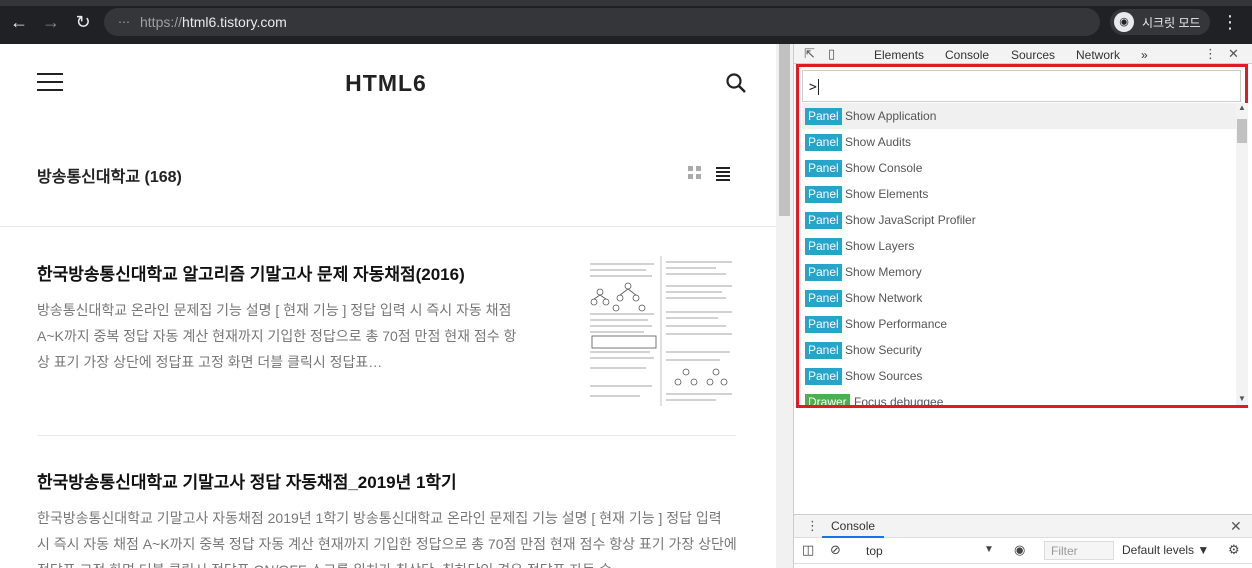  Describe the element at coordinates (161, 22) in the screenshot. I see `url-scheme: https://` at that location.